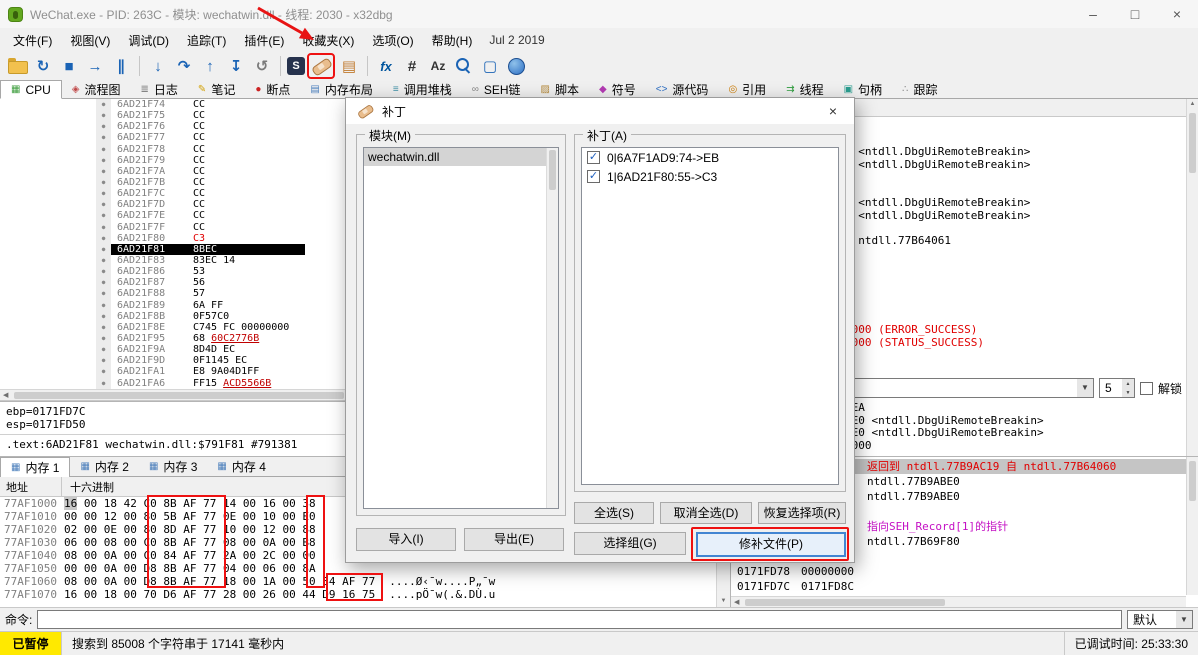  Describe the element at coordinates (1184, 619) in the screenshot. I see `chevron-down-icon: ▼` at that location.